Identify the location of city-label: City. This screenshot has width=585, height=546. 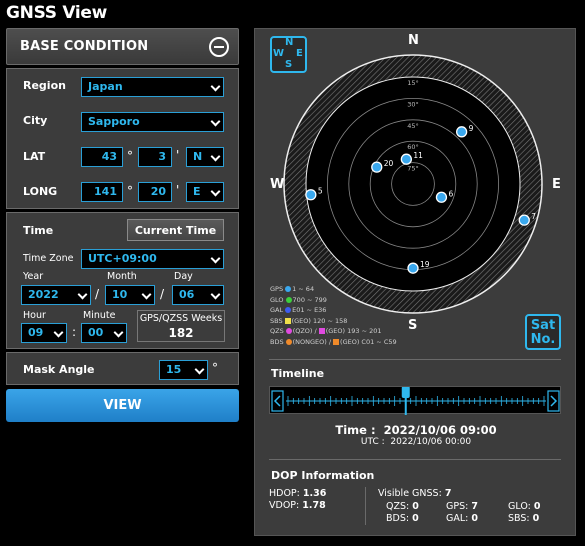
(35, 120).